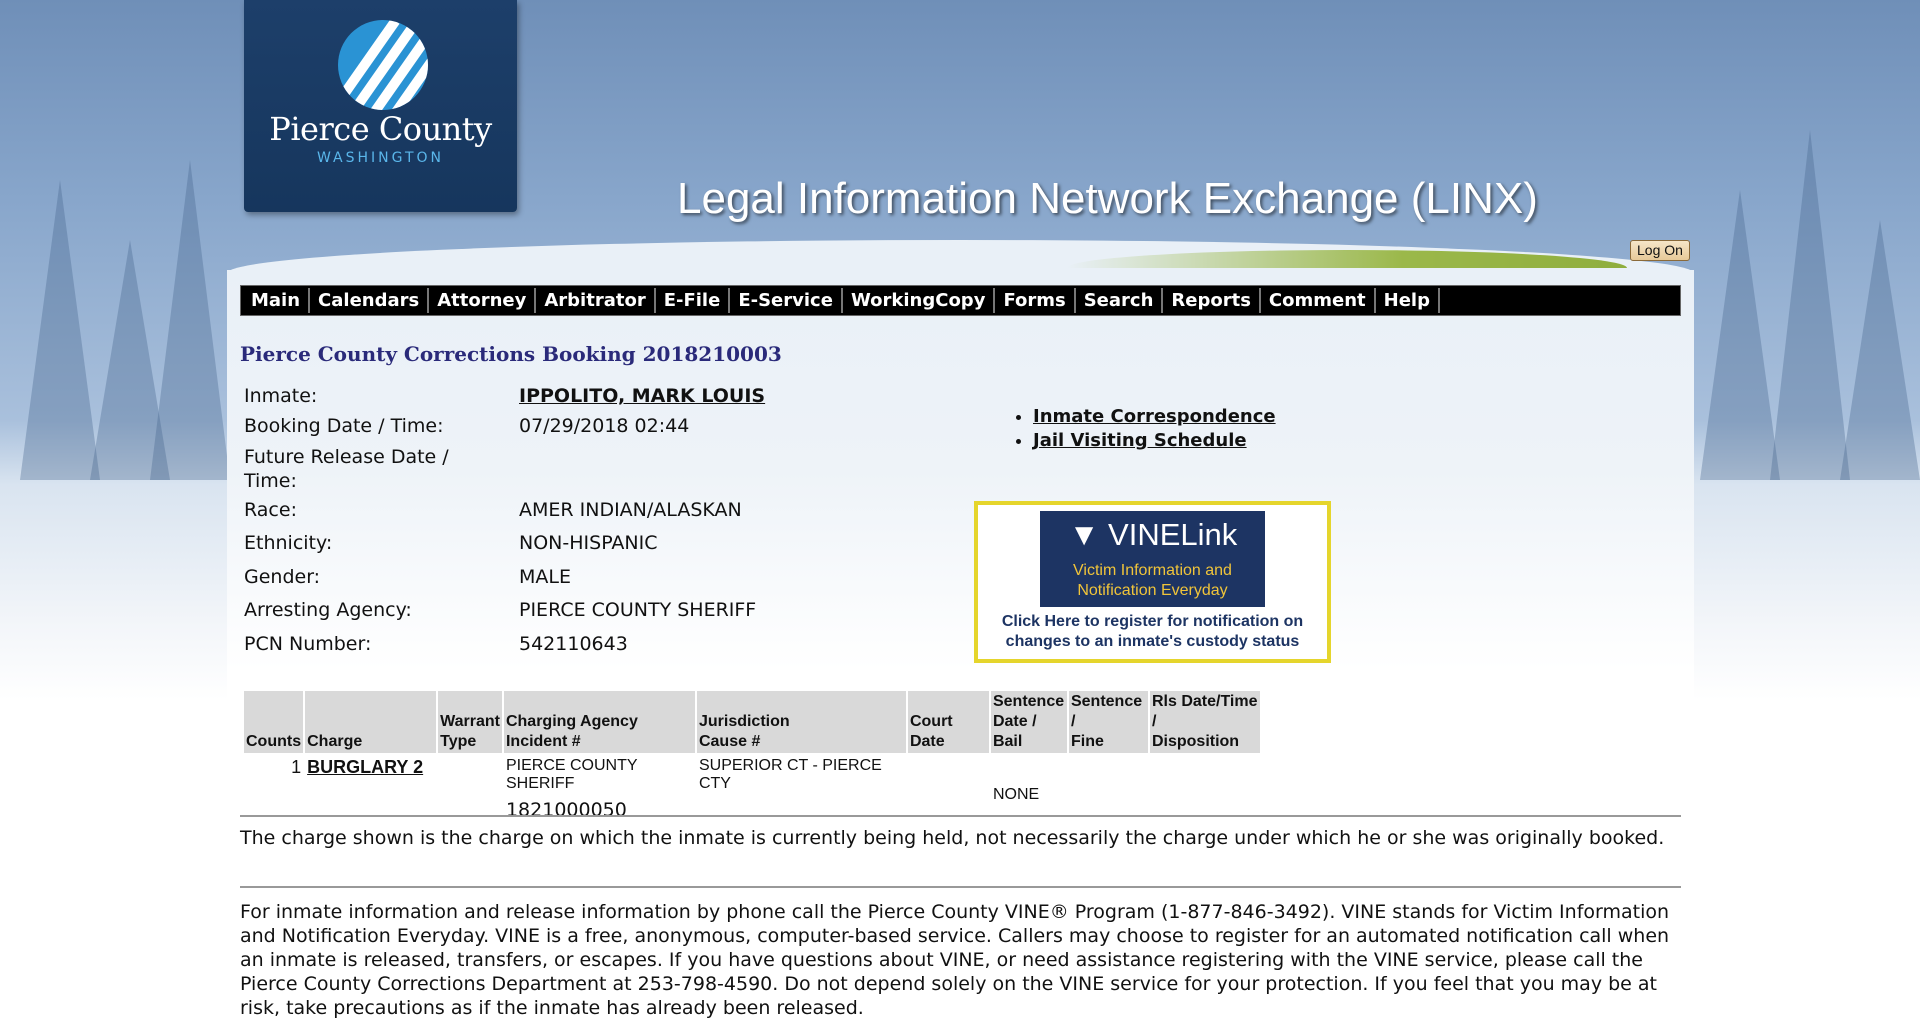 The width and height of the screenshot is (1920, 1020). What do you see at coordinates (383, 65) in the screenshot?
I see `mountain-emblem-icon` at bounding box center [383, 65].